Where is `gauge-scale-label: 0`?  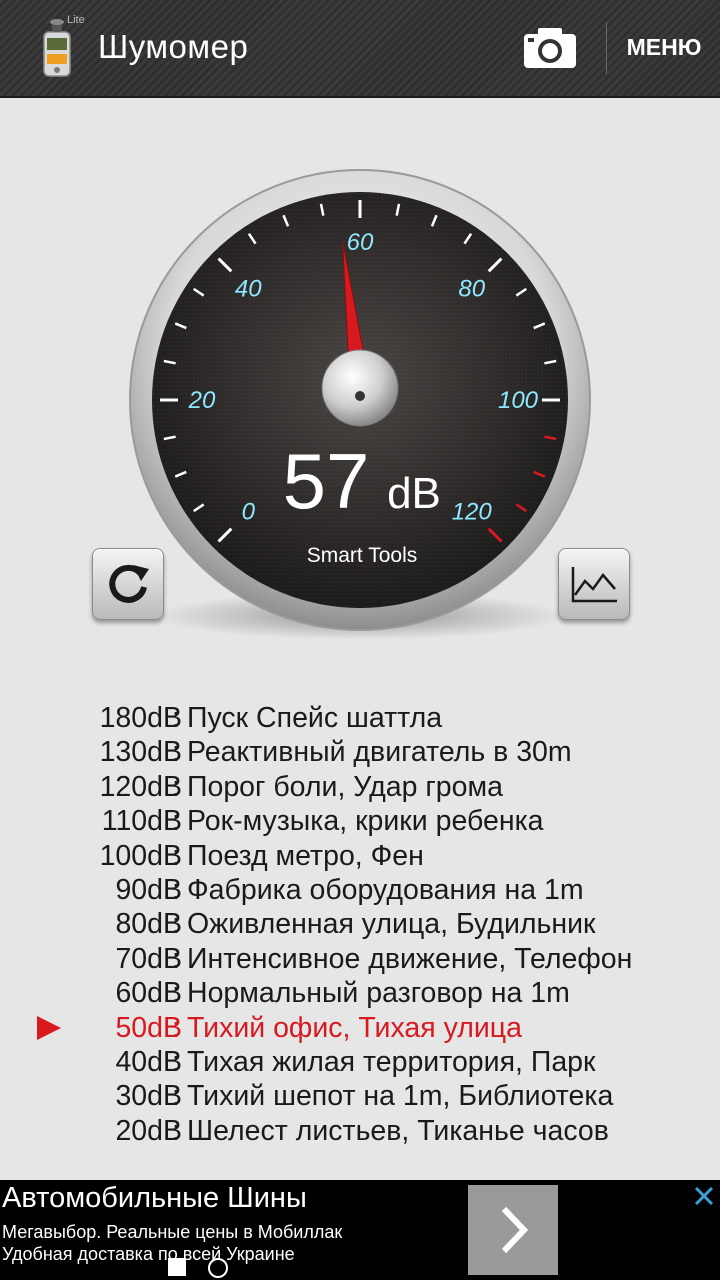
gauge-scale-label: 0 is located at coordinates (249, 512).